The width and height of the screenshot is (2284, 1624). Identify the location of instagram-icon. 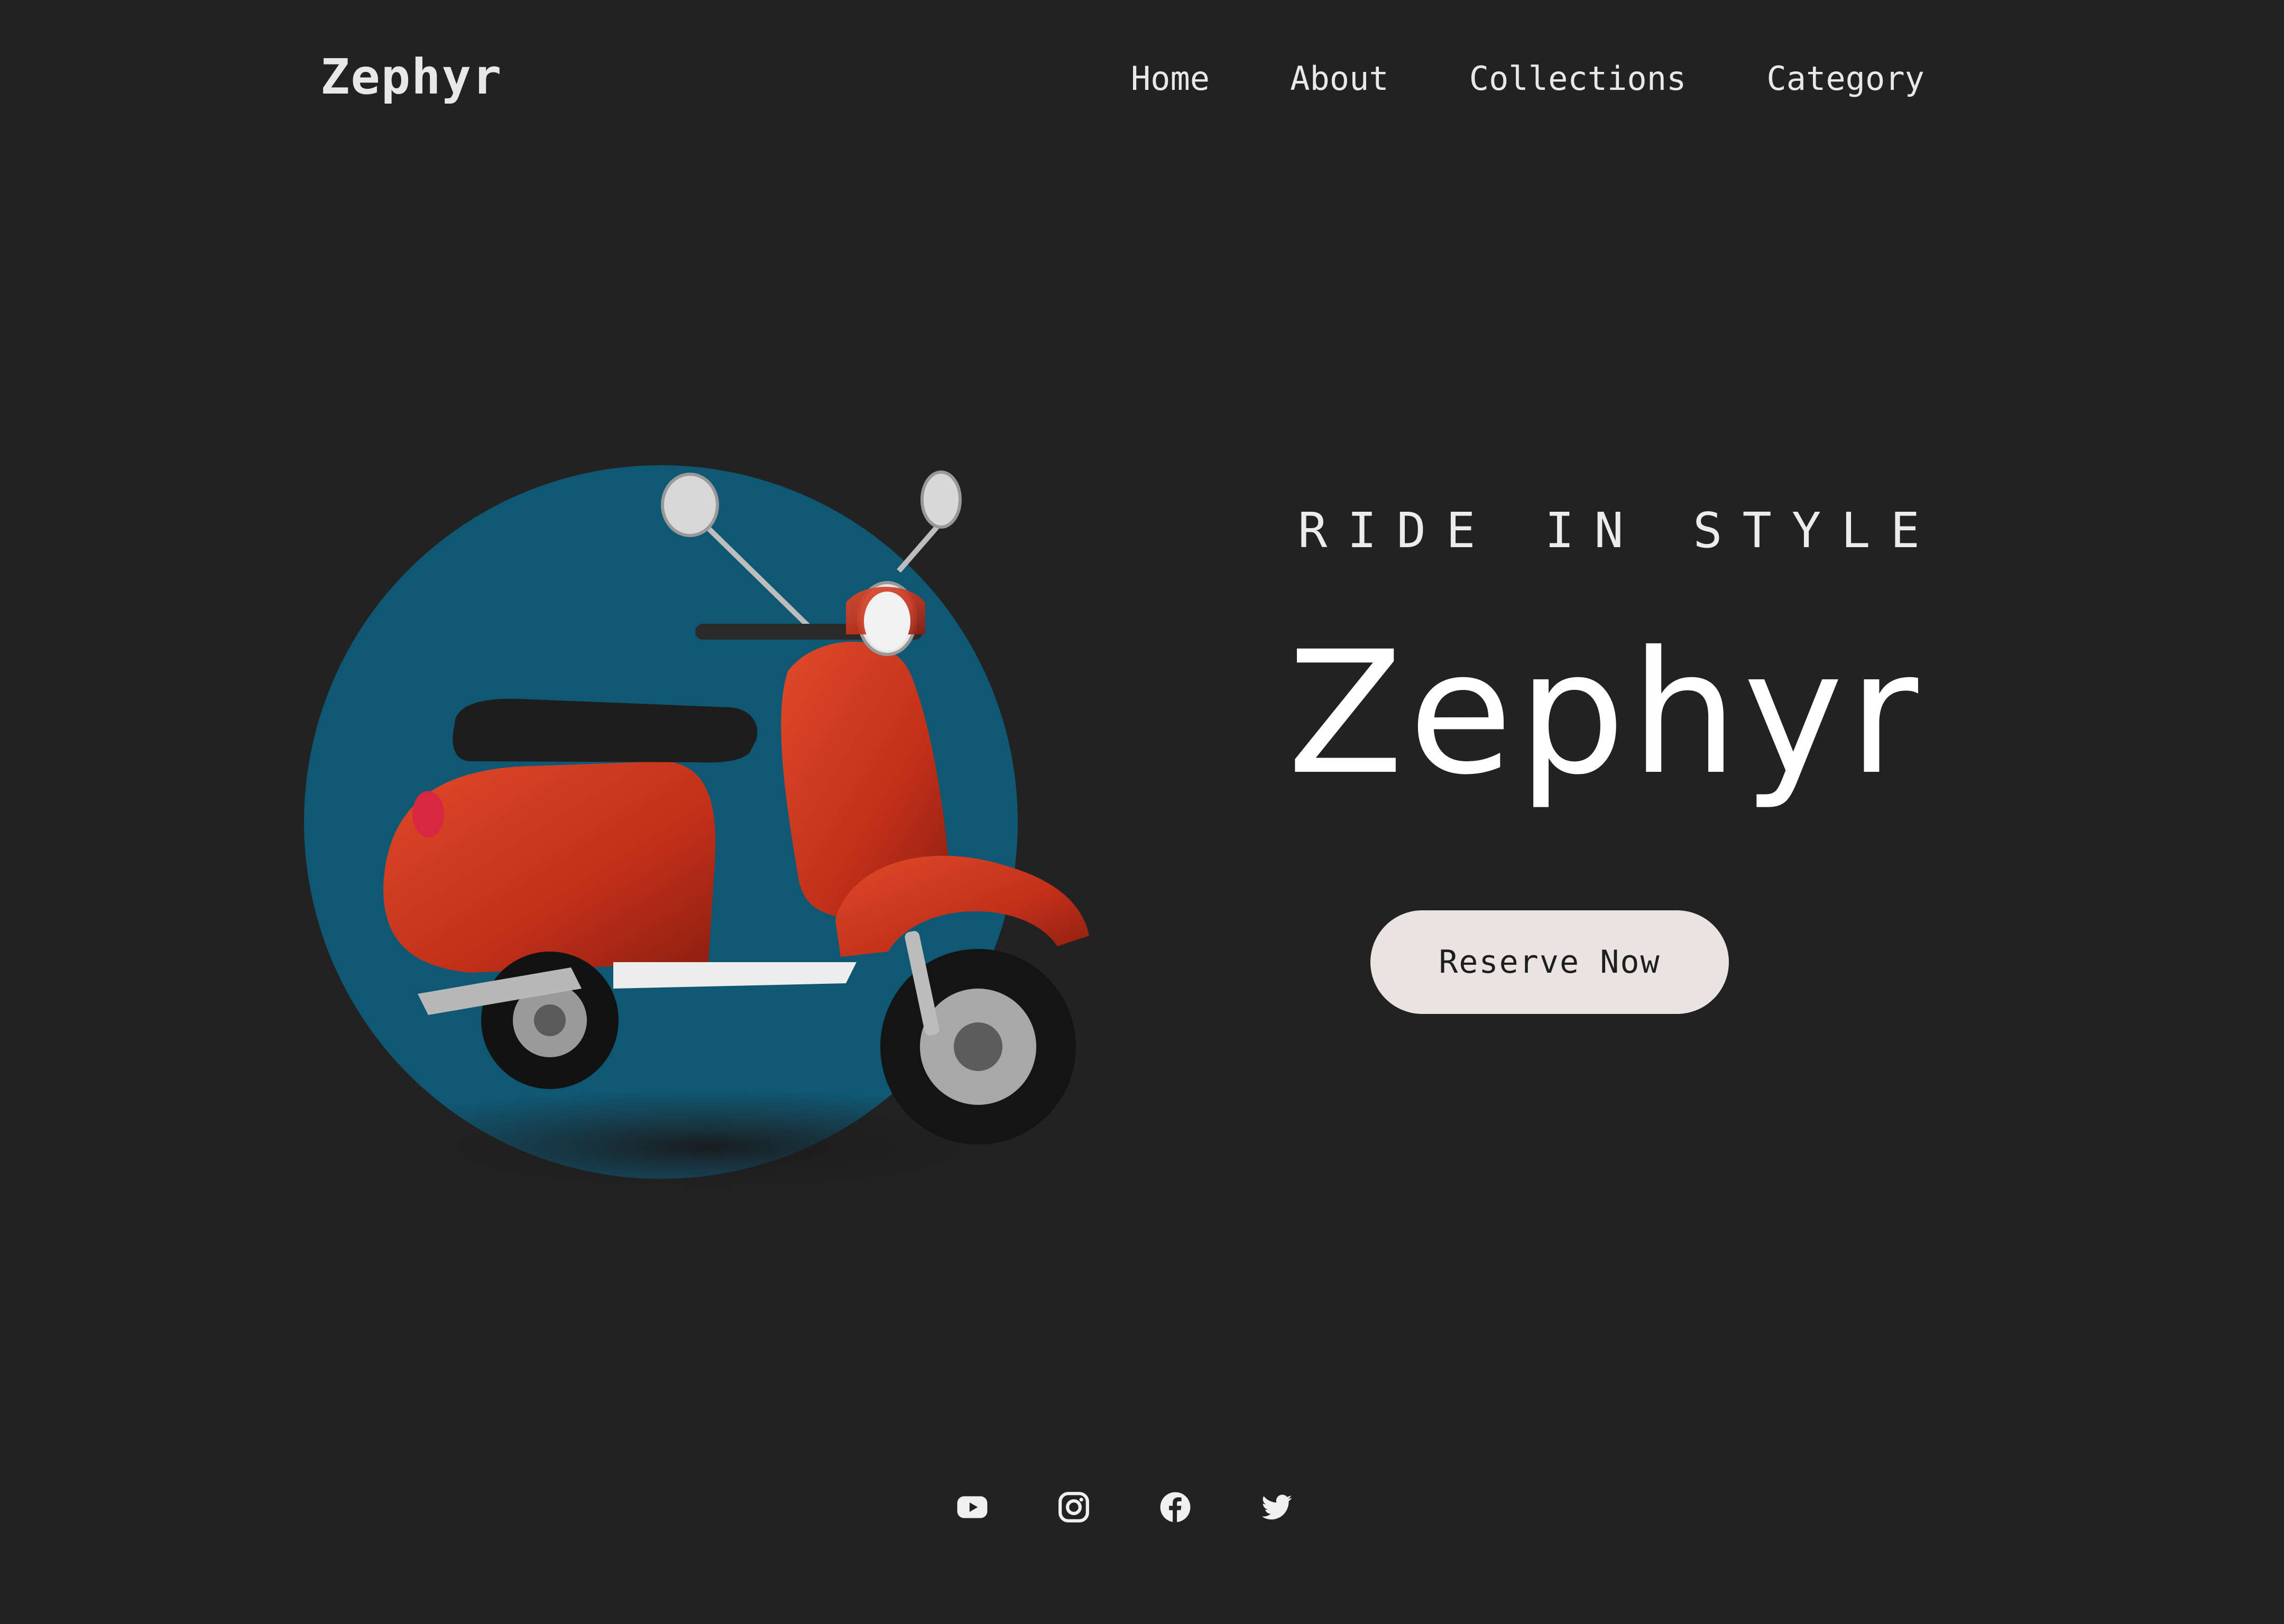
(1073, 1507).